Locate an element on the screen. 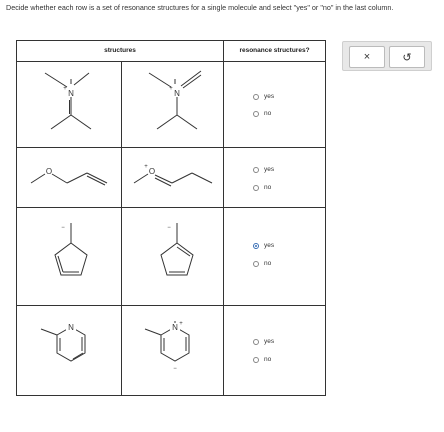 Image resolution: width=444 pixels, height=432 pixels. row1-s1-nitrogen: N is located at coordinates (71, 93).